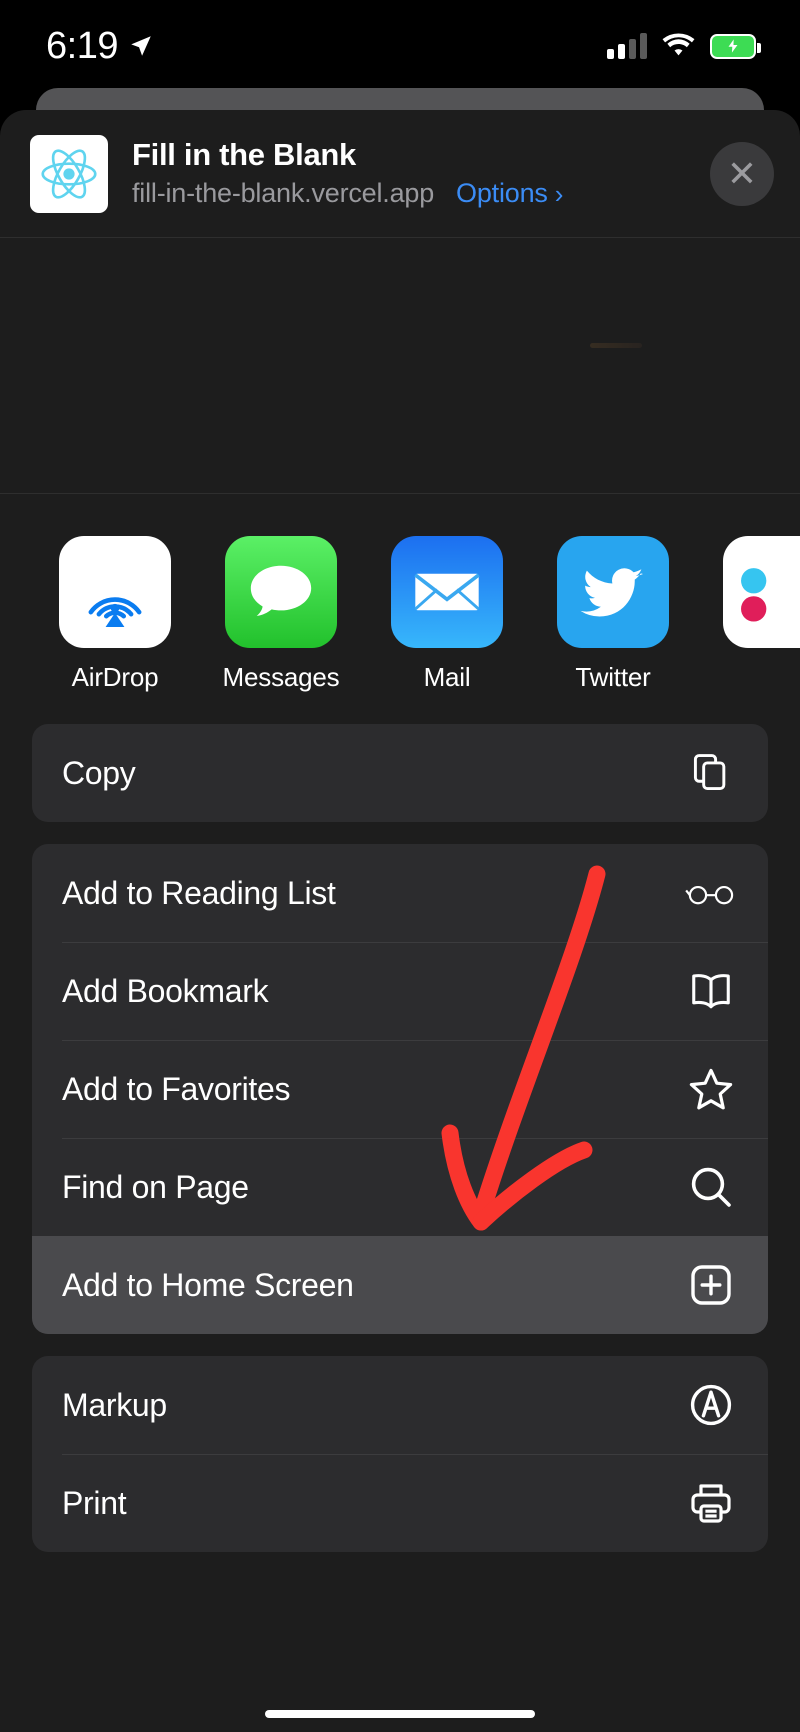 This screenshot has width=800, height=1732. Describe the element at coordinates (447, 592) in the screenshot. I see `mail-icon` at that location.